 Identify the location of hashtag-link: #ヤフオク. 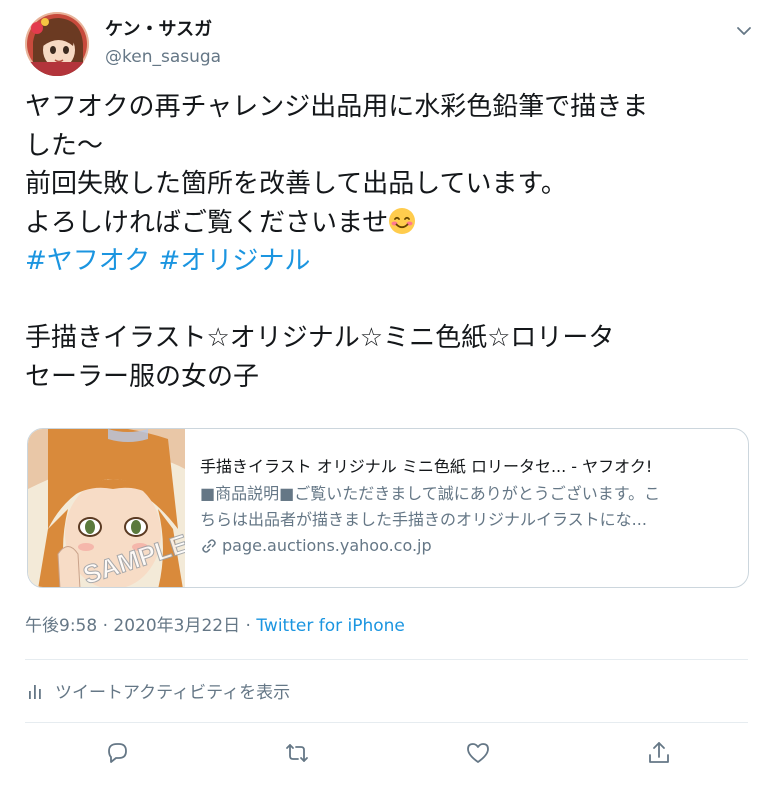
(87, 261).